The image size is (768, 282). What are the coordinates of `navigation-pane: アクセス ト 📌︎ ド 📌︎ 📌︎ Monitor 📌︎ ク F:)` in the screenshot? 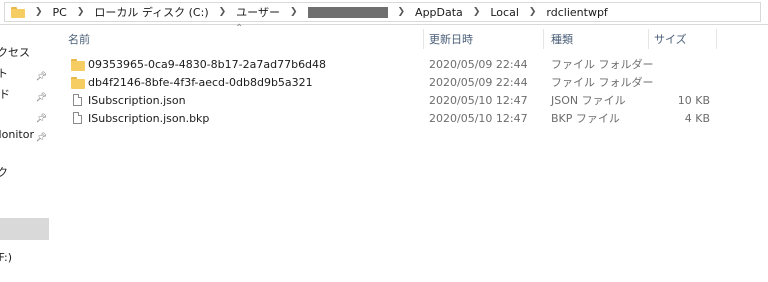 It's located at (26, 153).